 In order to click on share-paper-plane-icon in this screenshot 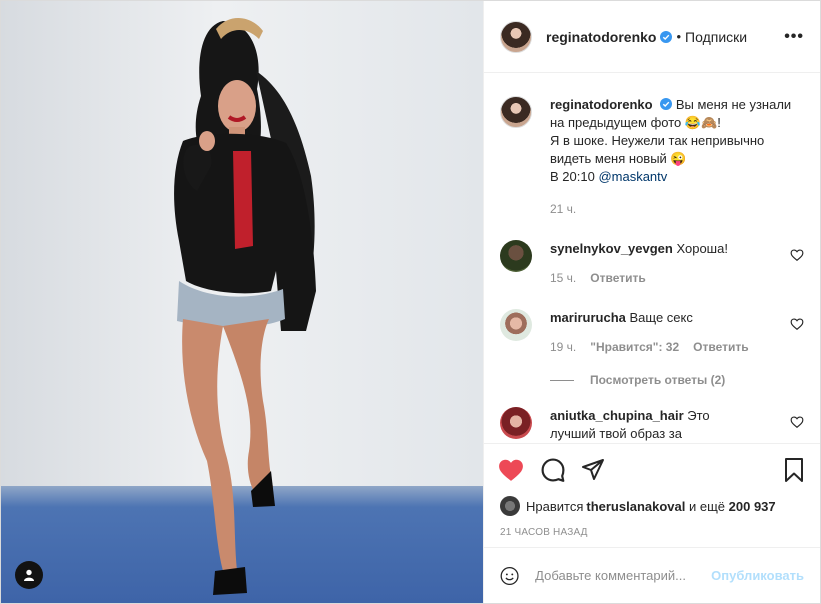, I will do `click(593, 470)`.